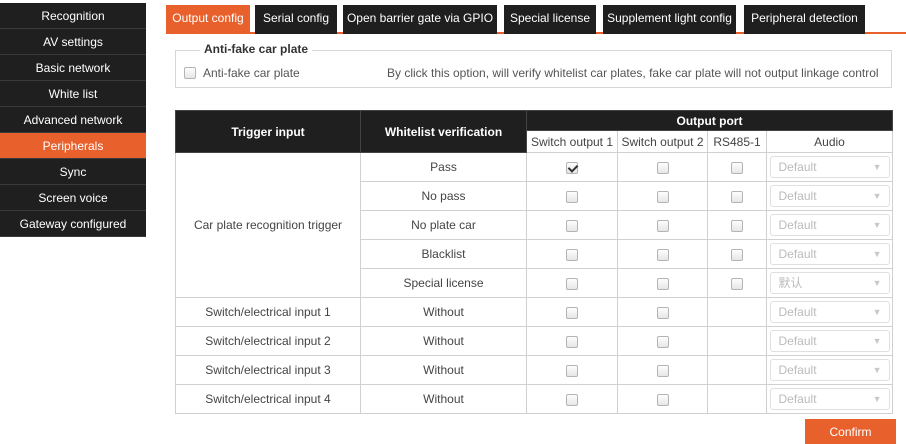  What do you see at coordinates (268, 370) in the screenshot?
I see `trigger-cell: Switch/electrical input 3` at bounding box center [268, 370].